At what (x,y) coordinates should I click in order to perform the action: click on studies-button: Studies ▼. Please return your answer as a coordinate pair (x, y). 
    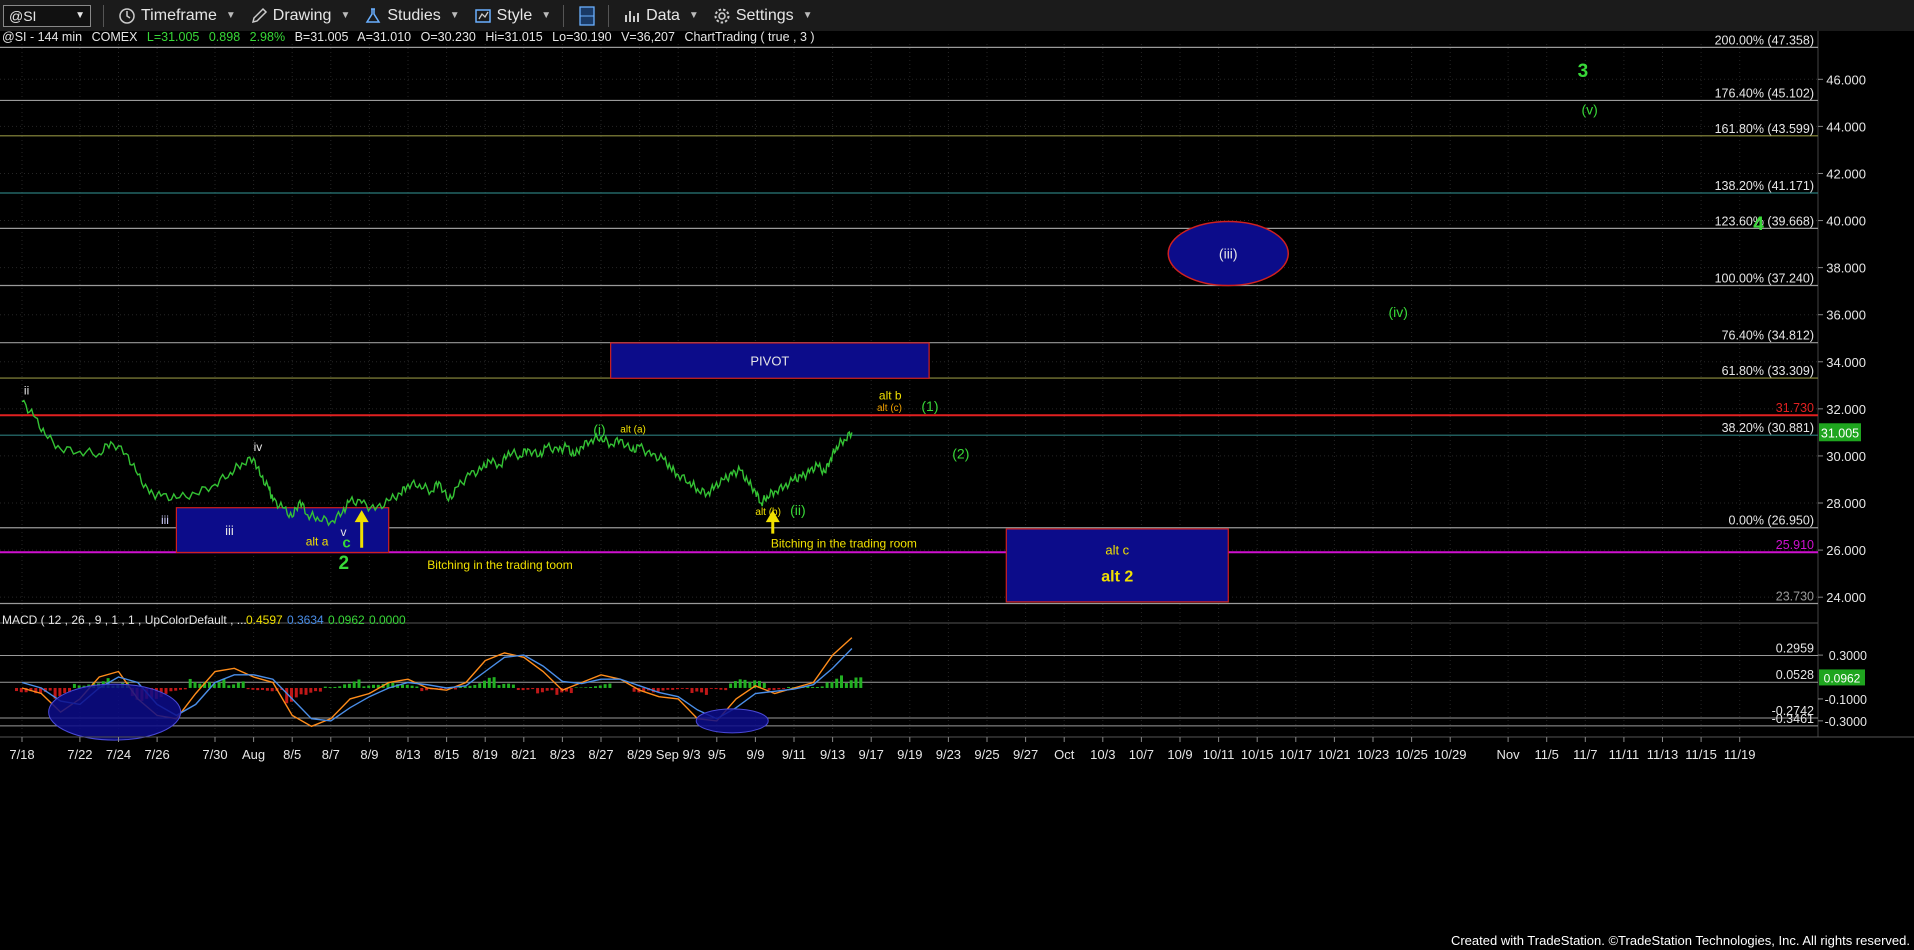
    Looking at the image, I should click on (412, 16).